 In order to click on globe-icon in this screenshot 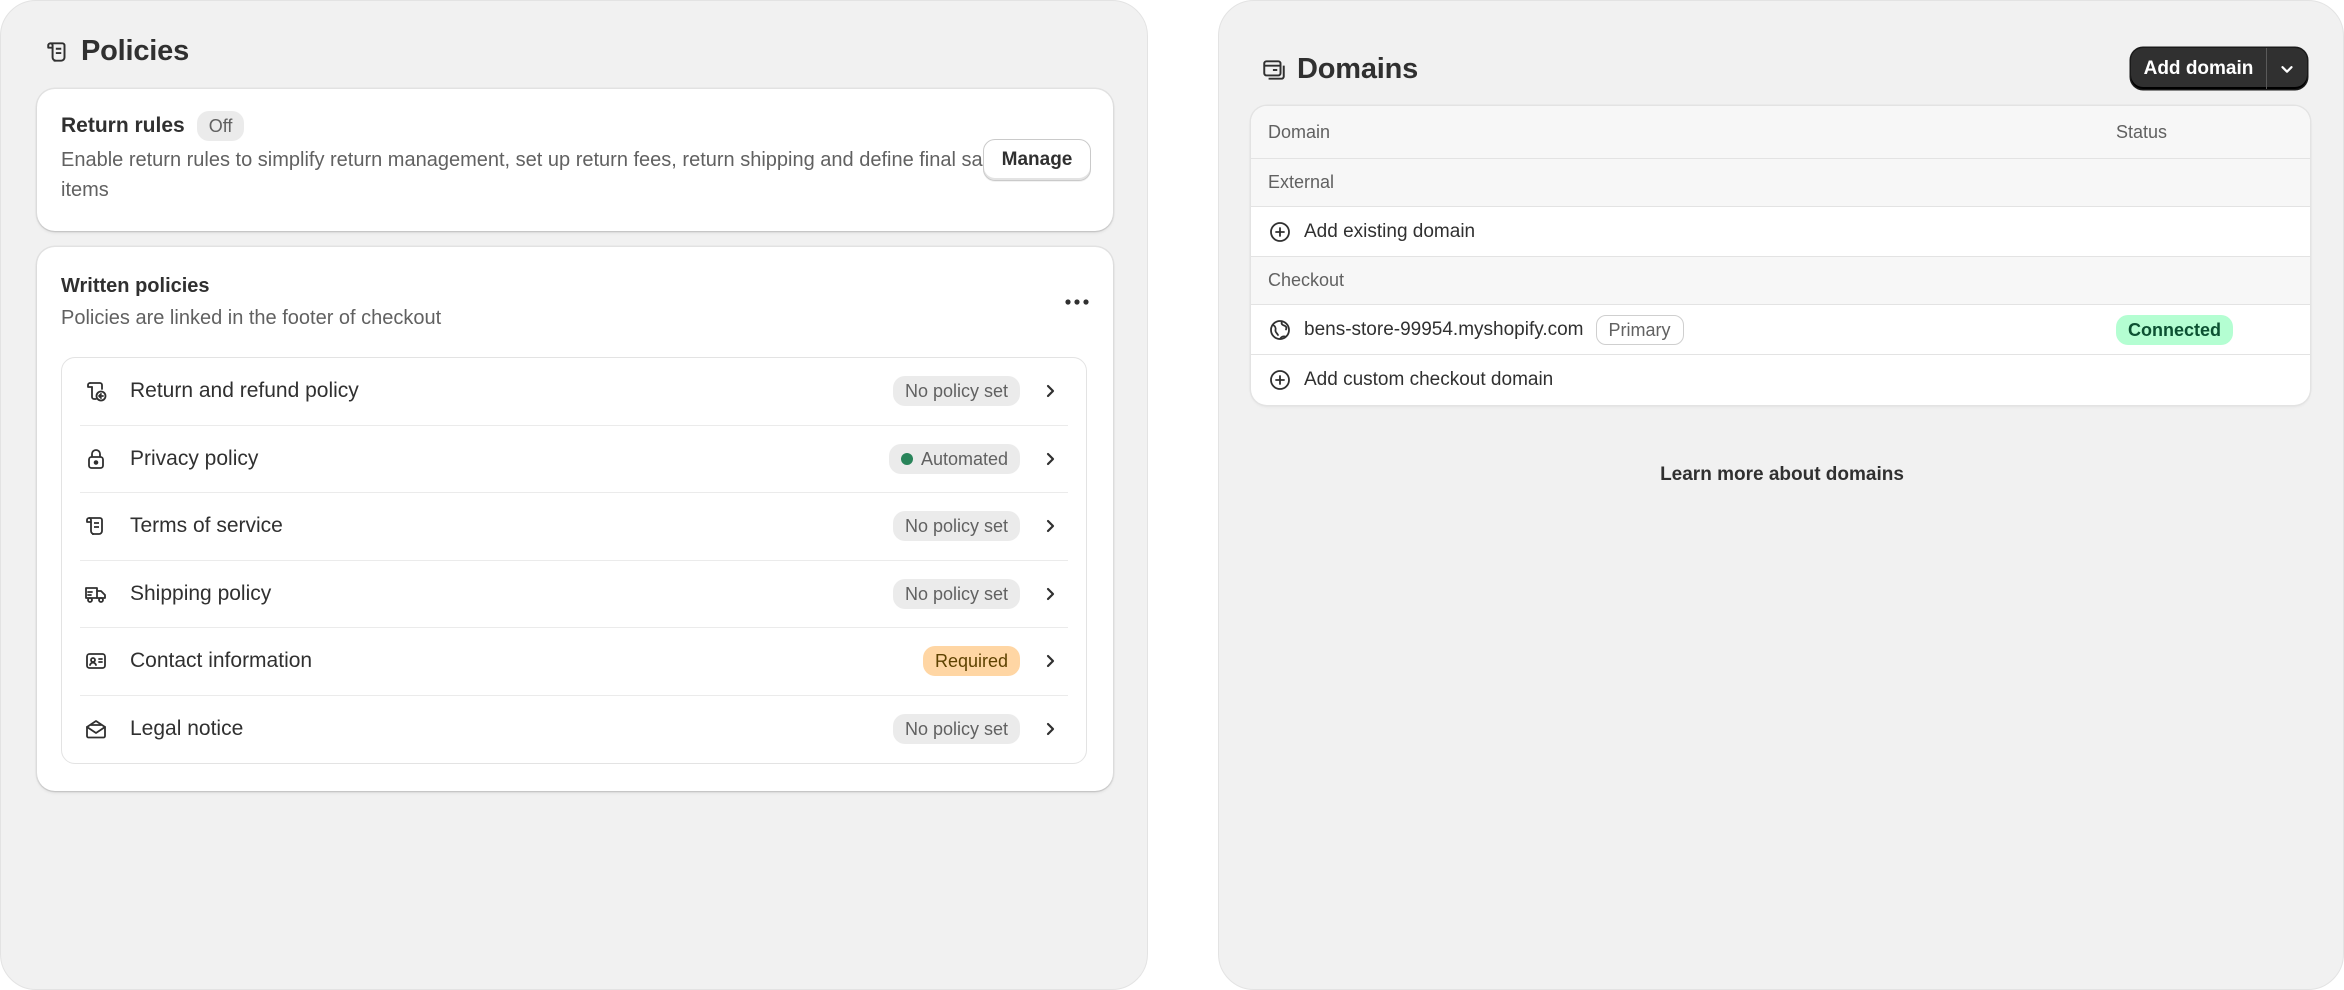, I will do `click(1280, 329)`.